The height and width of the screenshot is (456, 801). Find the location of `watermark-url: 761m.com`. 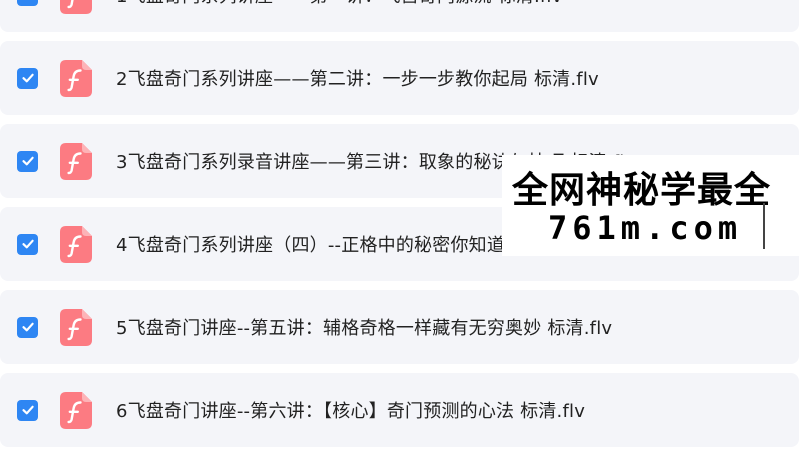

watermark-url: 761m.com is located at coordinates (645, 228).